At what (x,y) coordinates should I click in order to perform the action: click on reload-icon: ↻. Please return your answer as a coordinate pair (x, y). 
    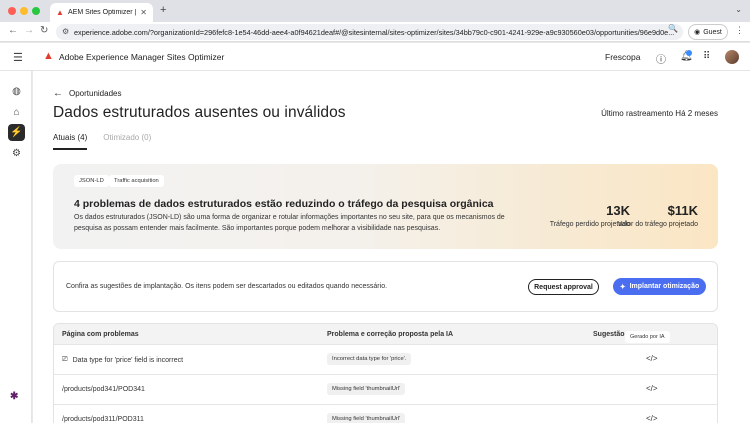
    Looking at the image, I should click on (44, 30).